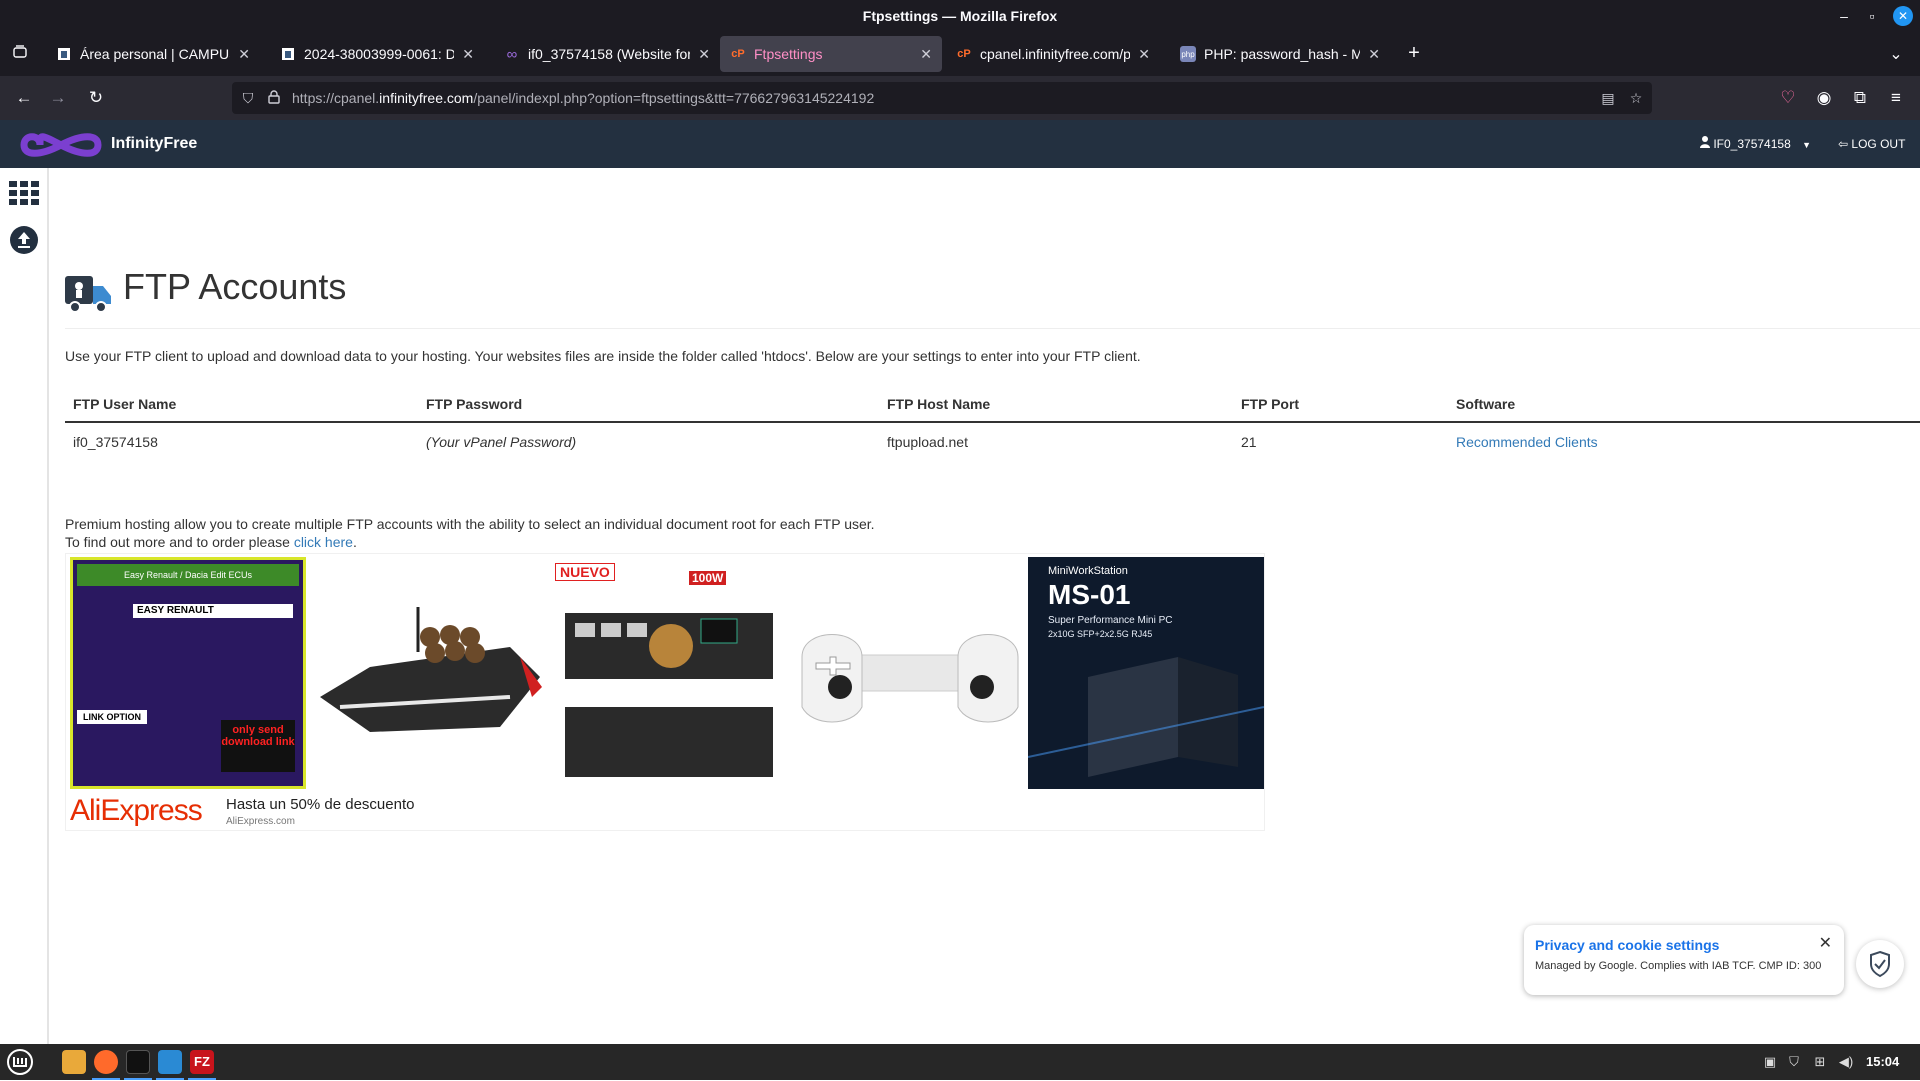 Image resolution: width=1920 pixels, height=1081 pixels. What do you see at coordinates (323, 542) in the screenshot?
I see `click-here-link: click here` at bounding box center [323, 542].